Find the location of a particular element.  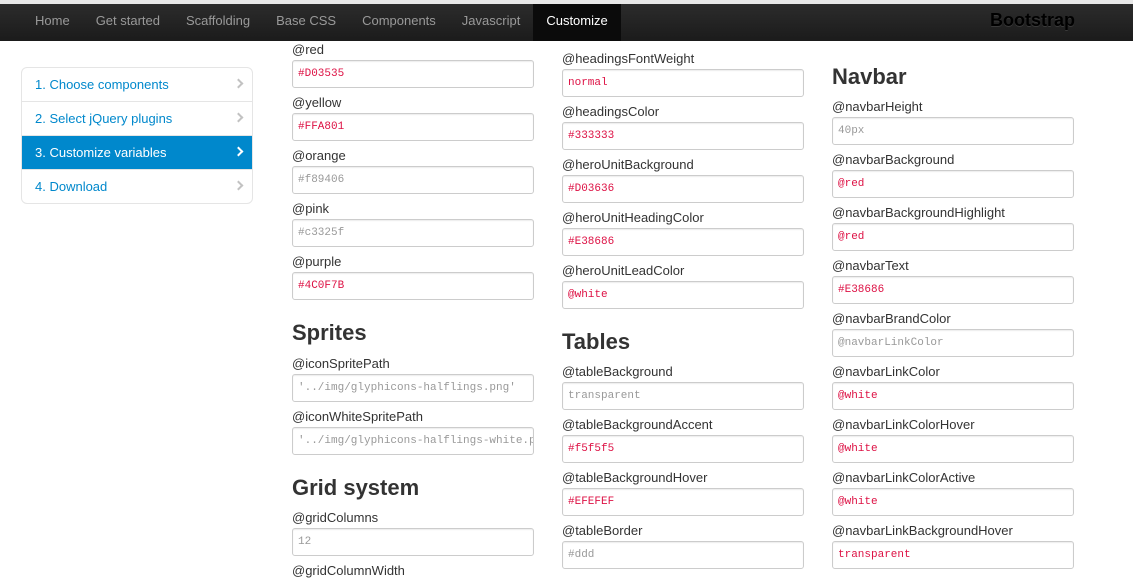

var-input: #c3325f is located at coordinates (413, 233).